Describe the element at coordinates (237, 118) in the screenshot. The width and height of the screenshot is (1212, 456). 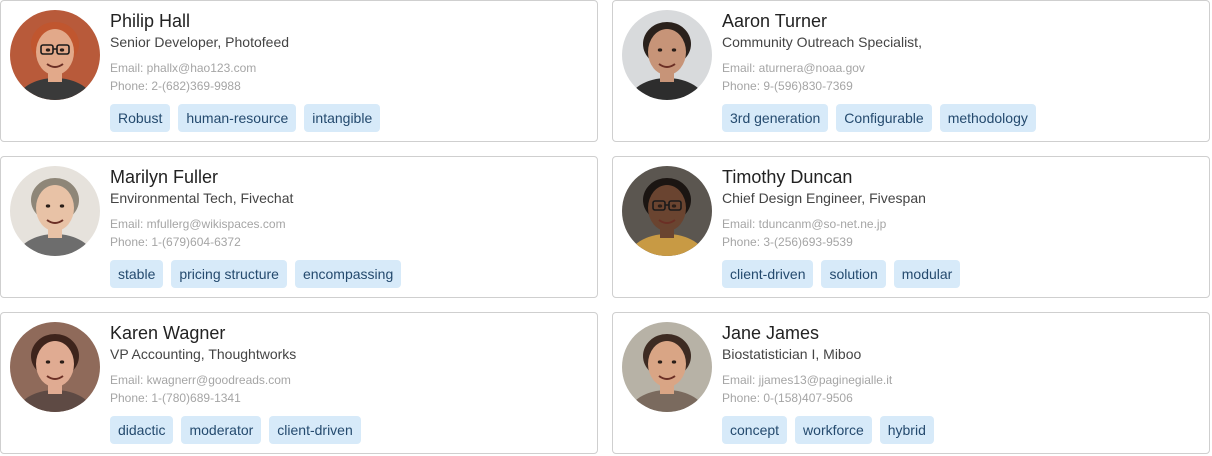
I see `tag: human-resource` at that location.